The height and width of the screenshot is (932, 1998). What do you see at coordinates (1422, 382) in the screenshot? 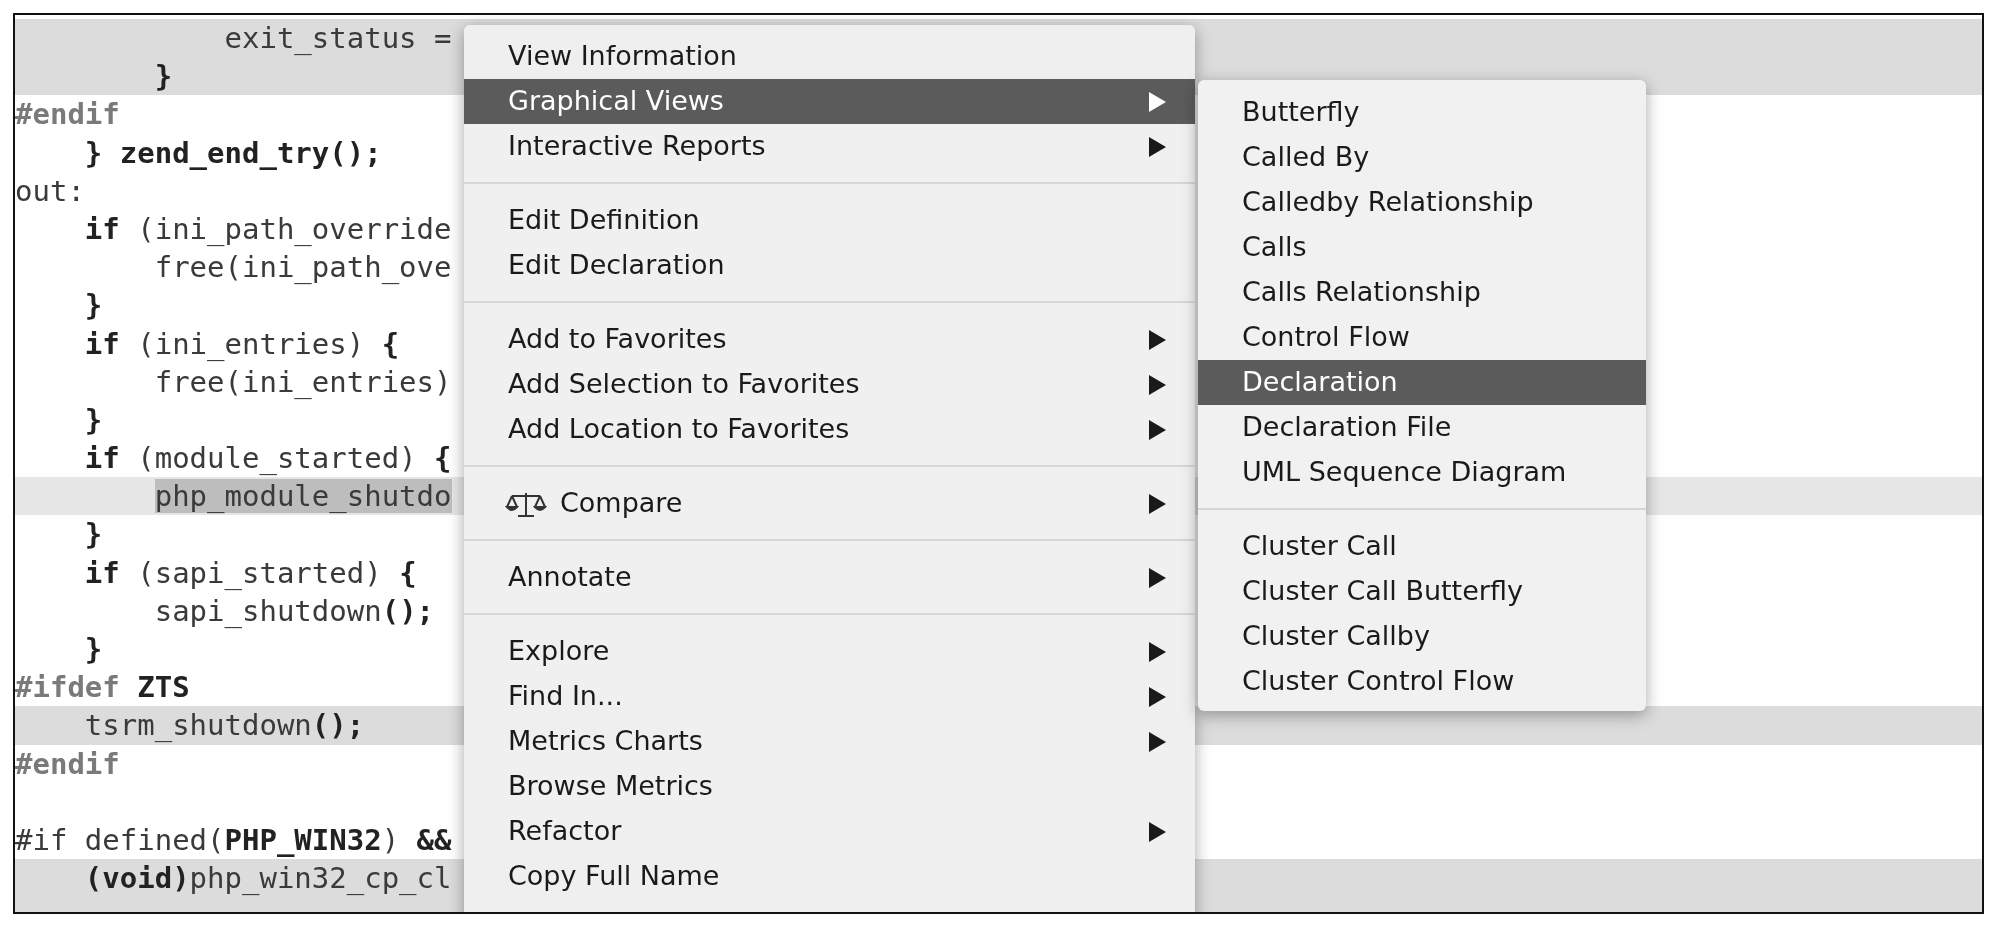
I see `menu-item: Declaration` at bounding box center [1422, 382].